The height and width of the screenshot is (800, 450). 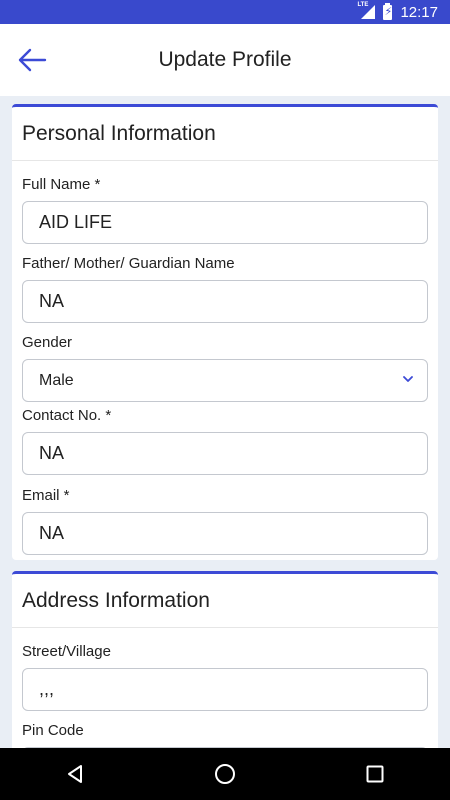 I want to click on nav-back-button, so click(x=75, y=774).